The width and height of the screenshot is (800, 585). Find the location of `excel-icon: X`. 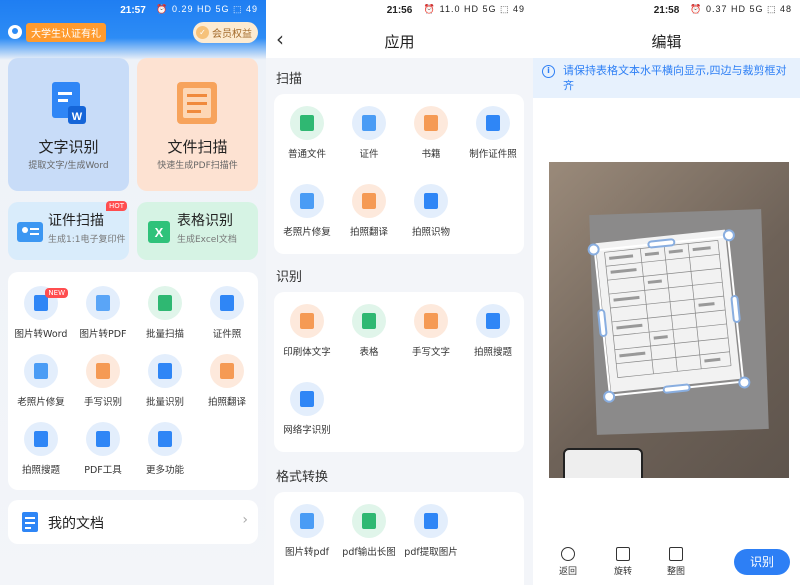

excel-icon: X is located at coordinates (159, 232).